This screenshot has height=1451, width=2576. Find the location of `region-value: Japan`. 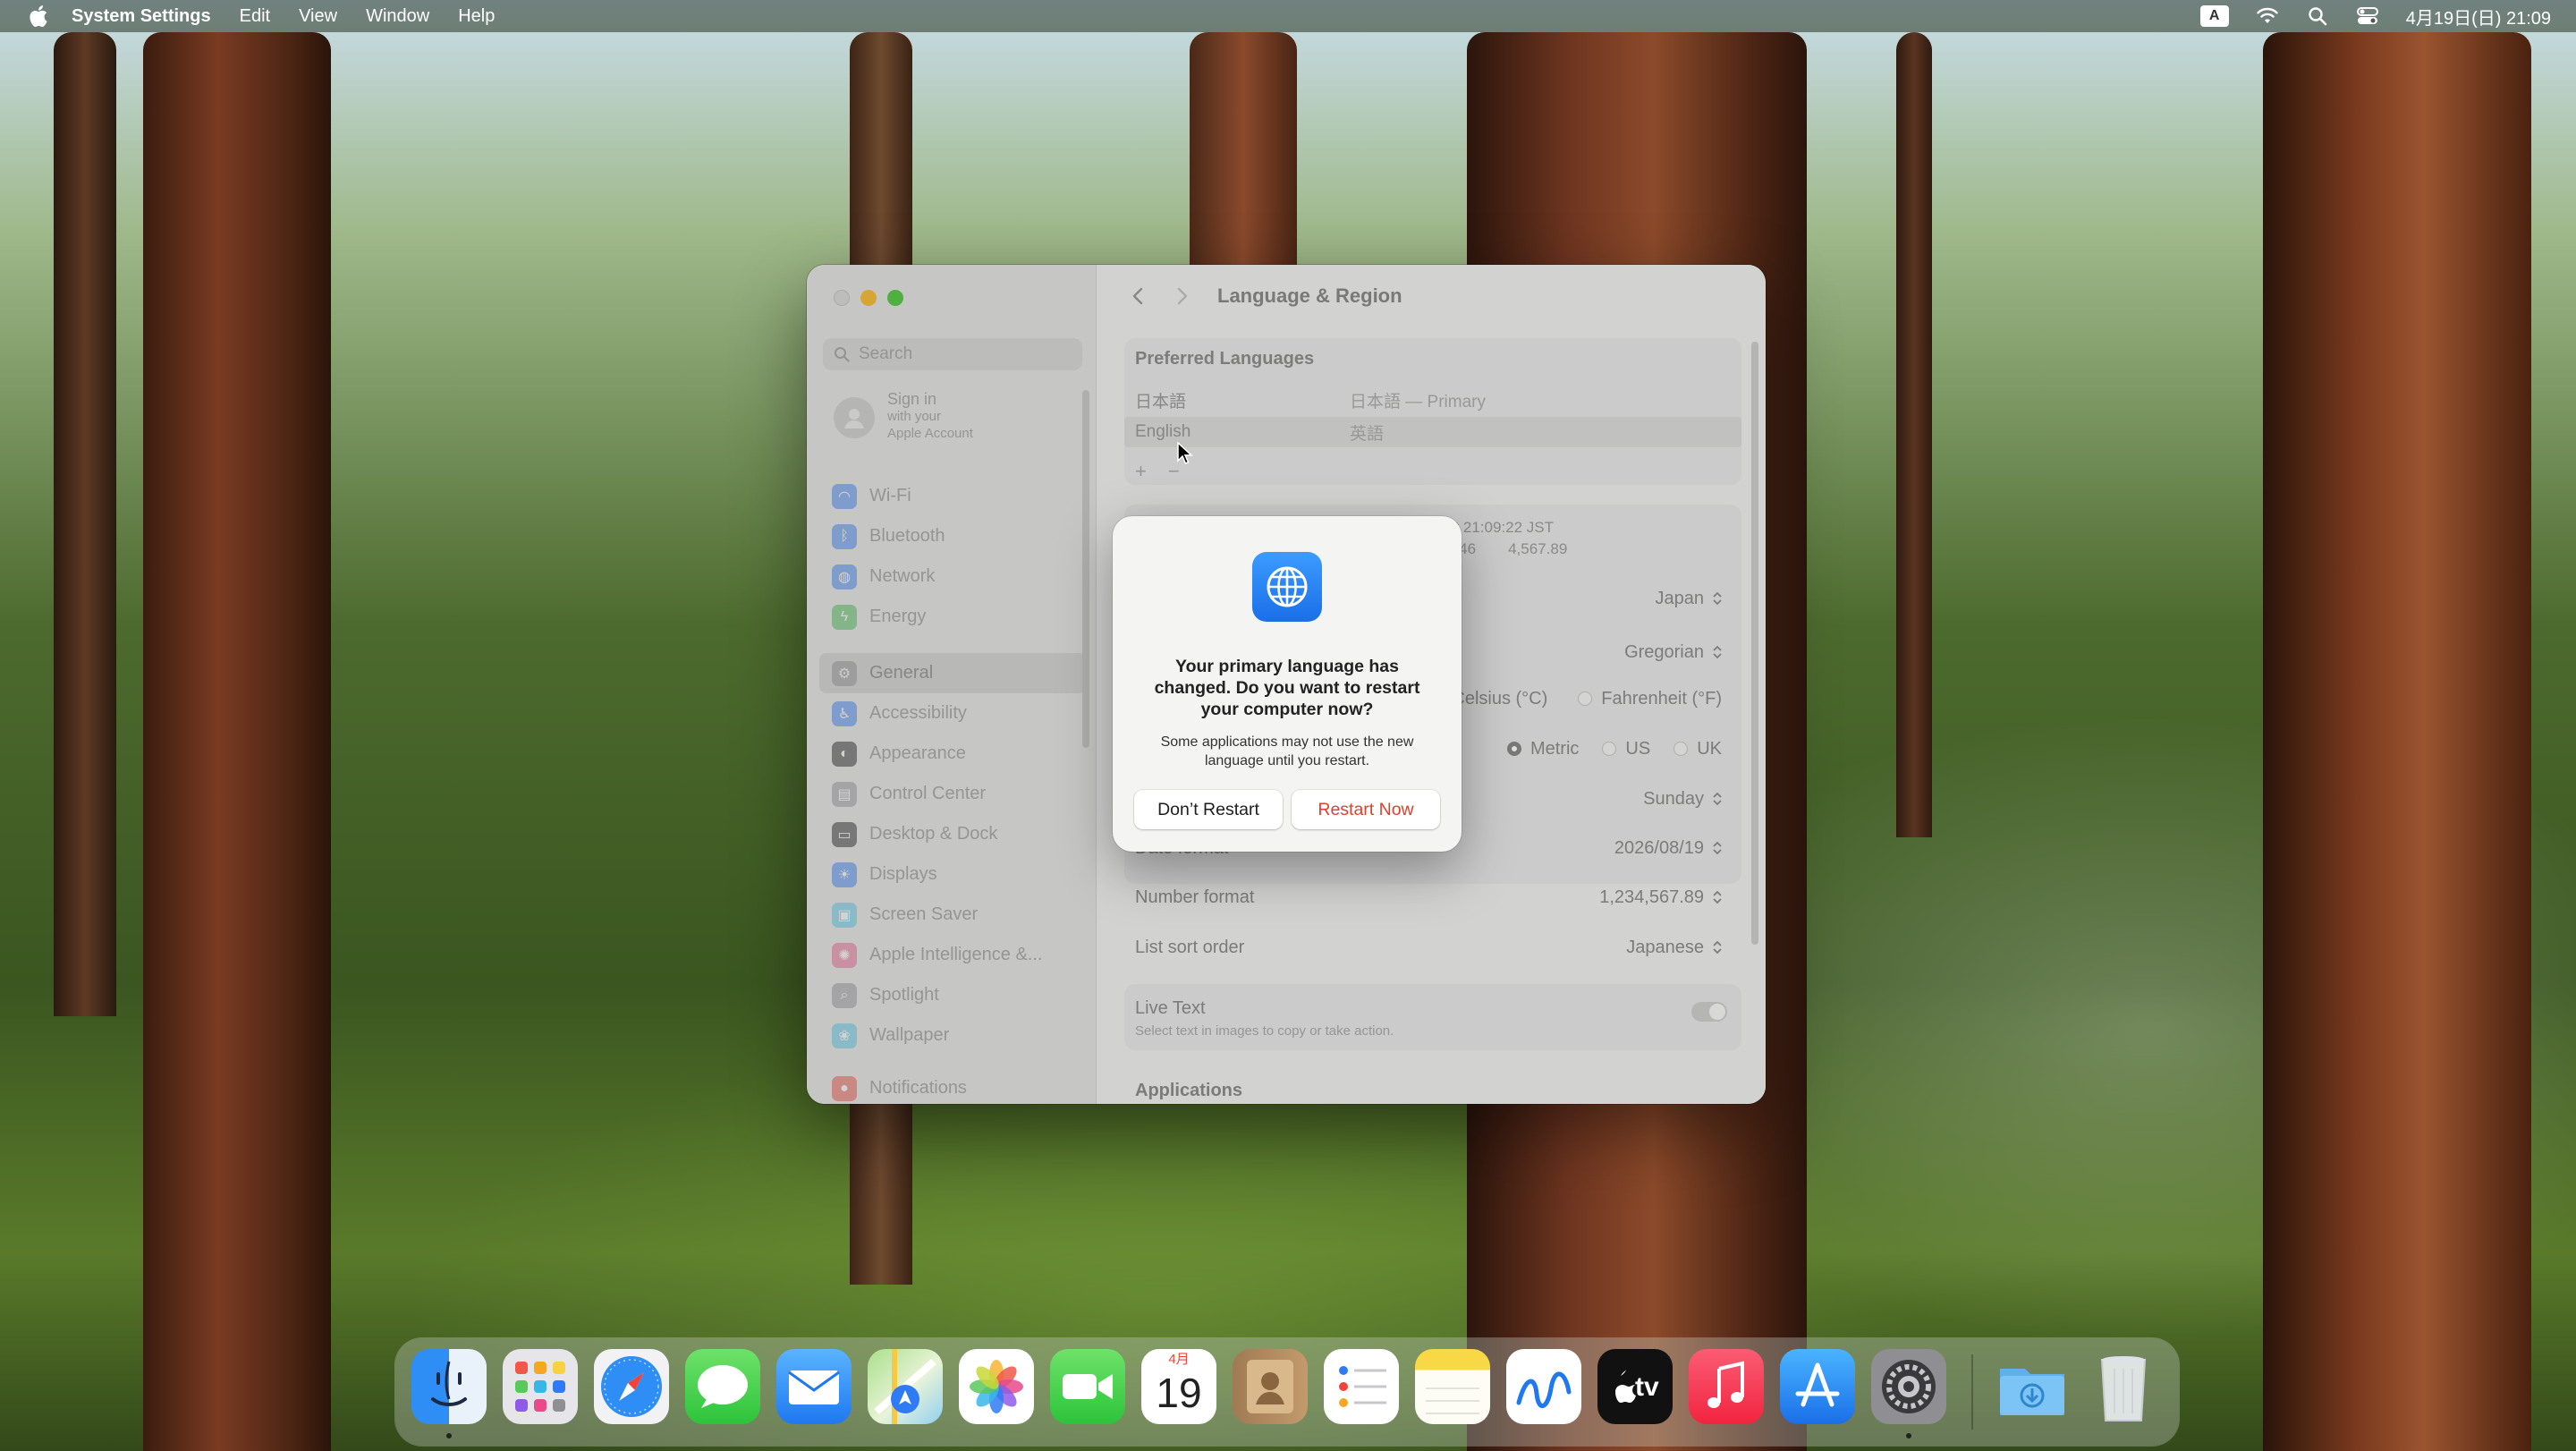

region-value: Japan is located at coordinates (1680, 598).